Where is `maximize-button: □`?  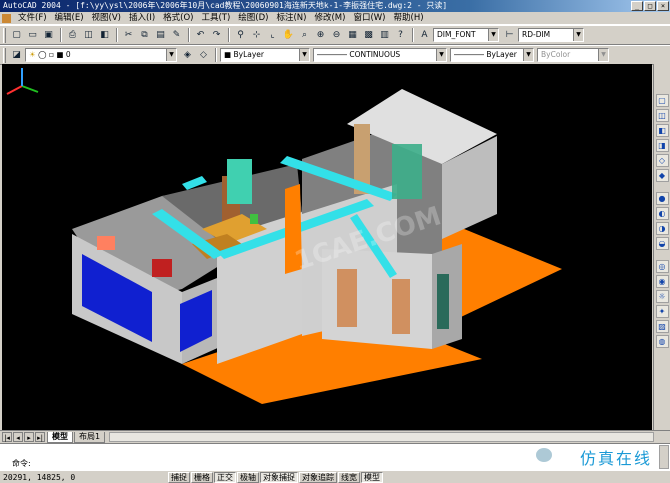 maximize-button: □ is located at coordinates (650, 6).